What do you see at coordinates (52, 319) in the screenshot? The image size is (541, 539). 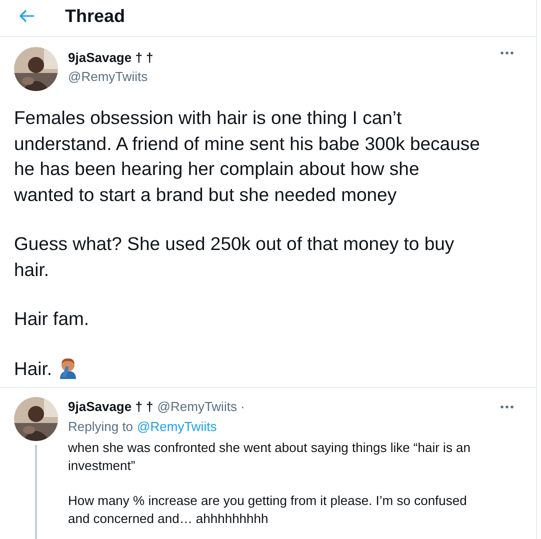 I see `tweet-text: Hair fam.` at bounding box center [52, 319].